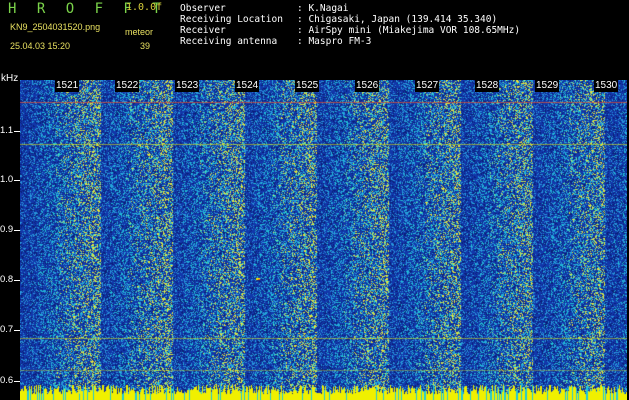 The width and height of the screenshot is (629, 400). What do you see at coordinates (10, 240) in the screenshot?
I see `y-axis: 1.1 1.0 0.9 0.8 0.7 0.6` at bounding box center [10, 240].